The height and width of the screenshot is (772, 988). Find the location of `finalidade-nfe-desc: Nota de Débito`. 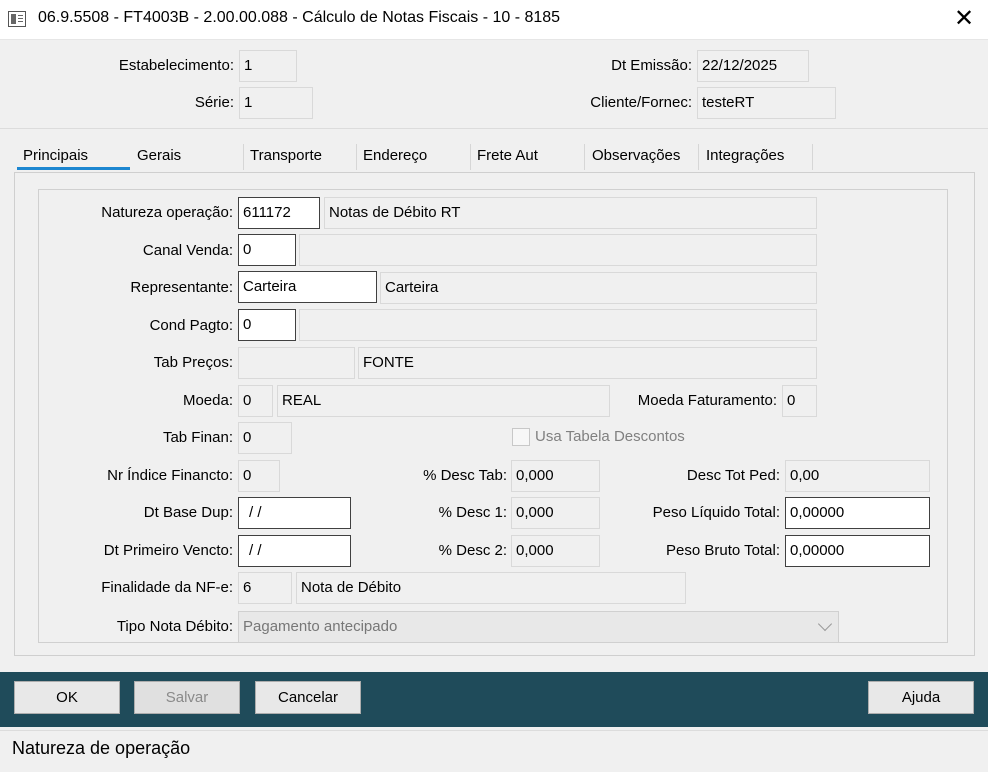

finalidade-nfe-desc: Nota de Débito is located at coordinates (491, 588).